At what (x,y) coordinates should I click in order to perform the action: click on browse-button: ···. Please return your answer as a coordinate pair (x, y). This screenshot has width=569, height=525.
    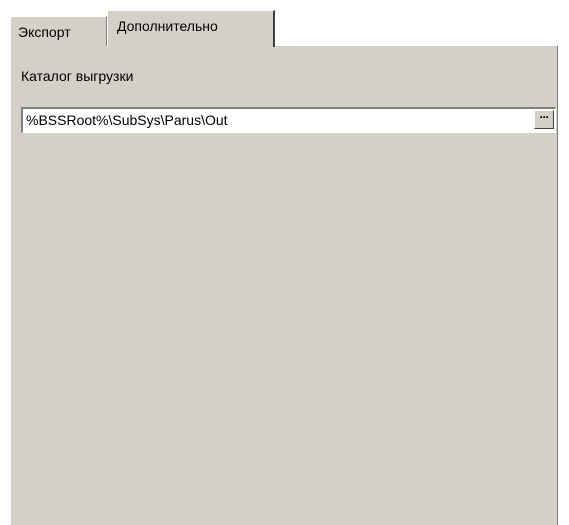
    Looking at the image, I should click on (544, 119).